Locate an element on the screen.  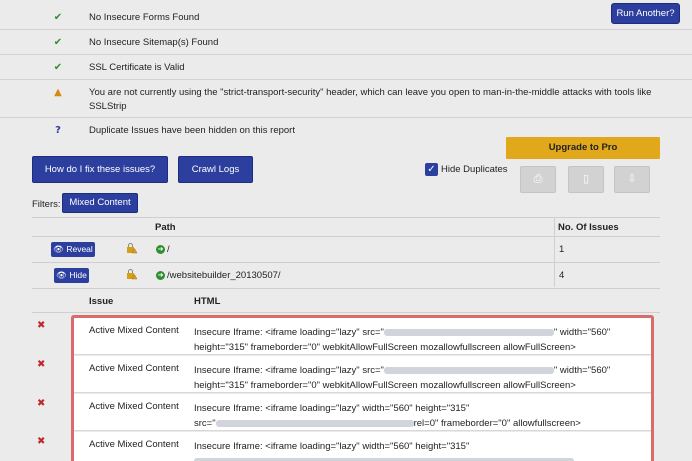
issues-header-issue: Issue is located at coordinates (101, 301).